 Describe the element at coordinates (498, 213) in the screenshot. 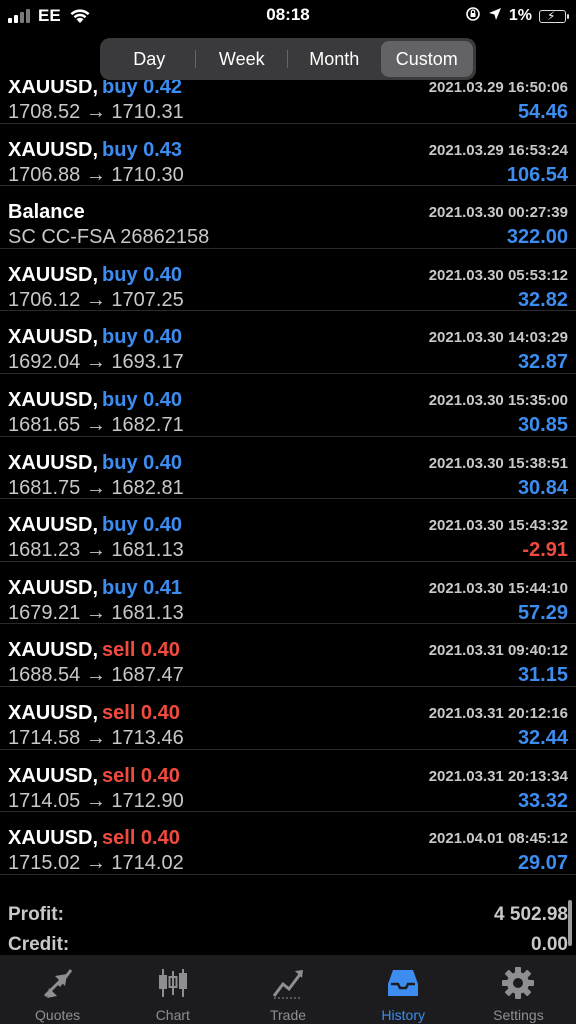

I see `row-datetime: 2021.03.30 00:27:39` at that location.